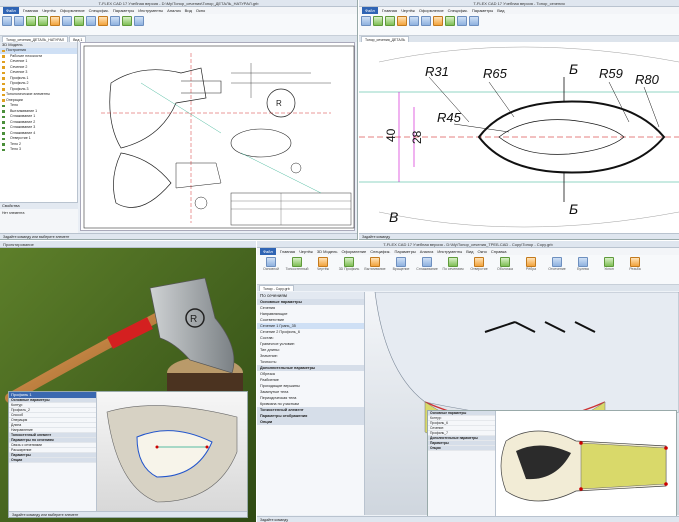  What do you see at coordinates (127, 21) in the screenshot?
I see `fragment-icon` at bounding box center [127, 21].